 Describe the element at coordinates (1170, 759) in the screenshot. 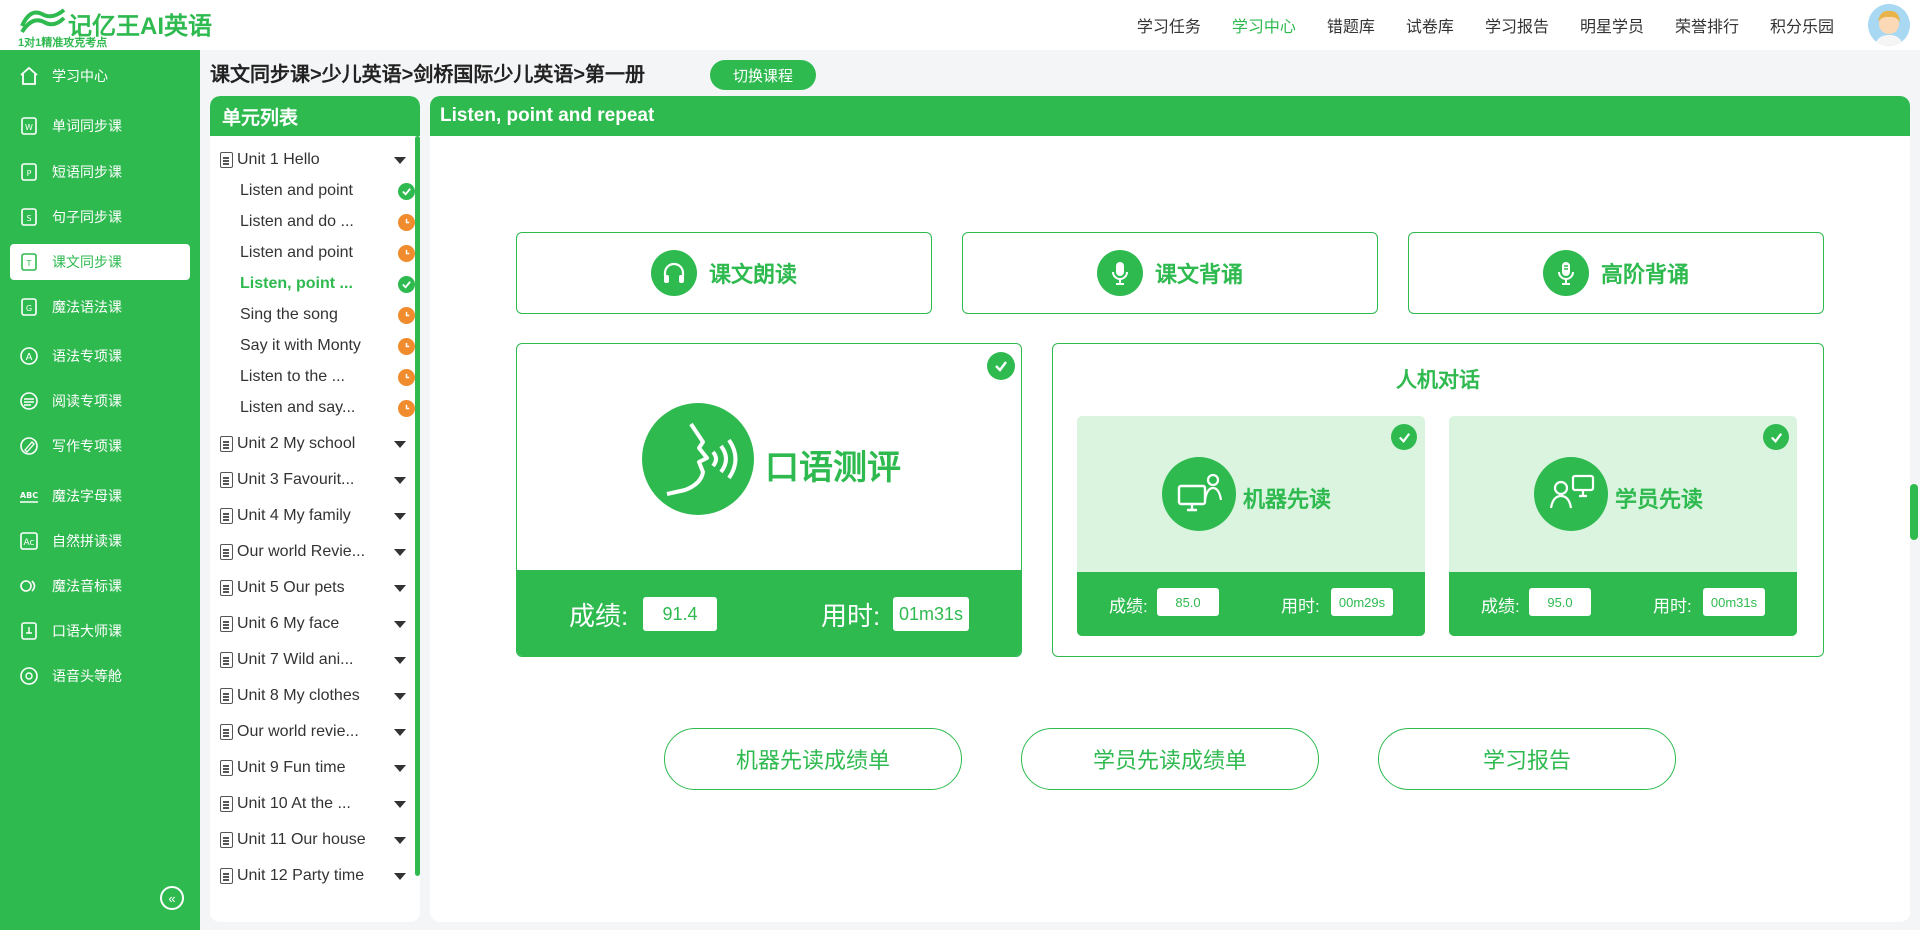

I see `student-first-report-button: 学员先读成绩单` at that location.